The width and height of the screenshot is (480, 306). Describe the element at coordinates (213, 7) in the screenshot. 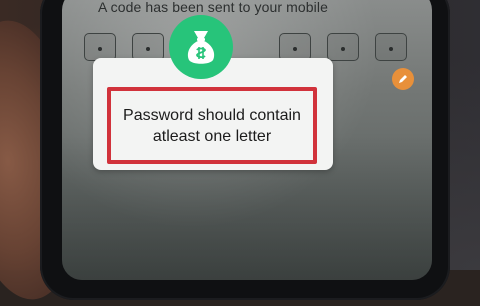

I see `code-sent-heading: A code has been sent to your mobile` at that location.